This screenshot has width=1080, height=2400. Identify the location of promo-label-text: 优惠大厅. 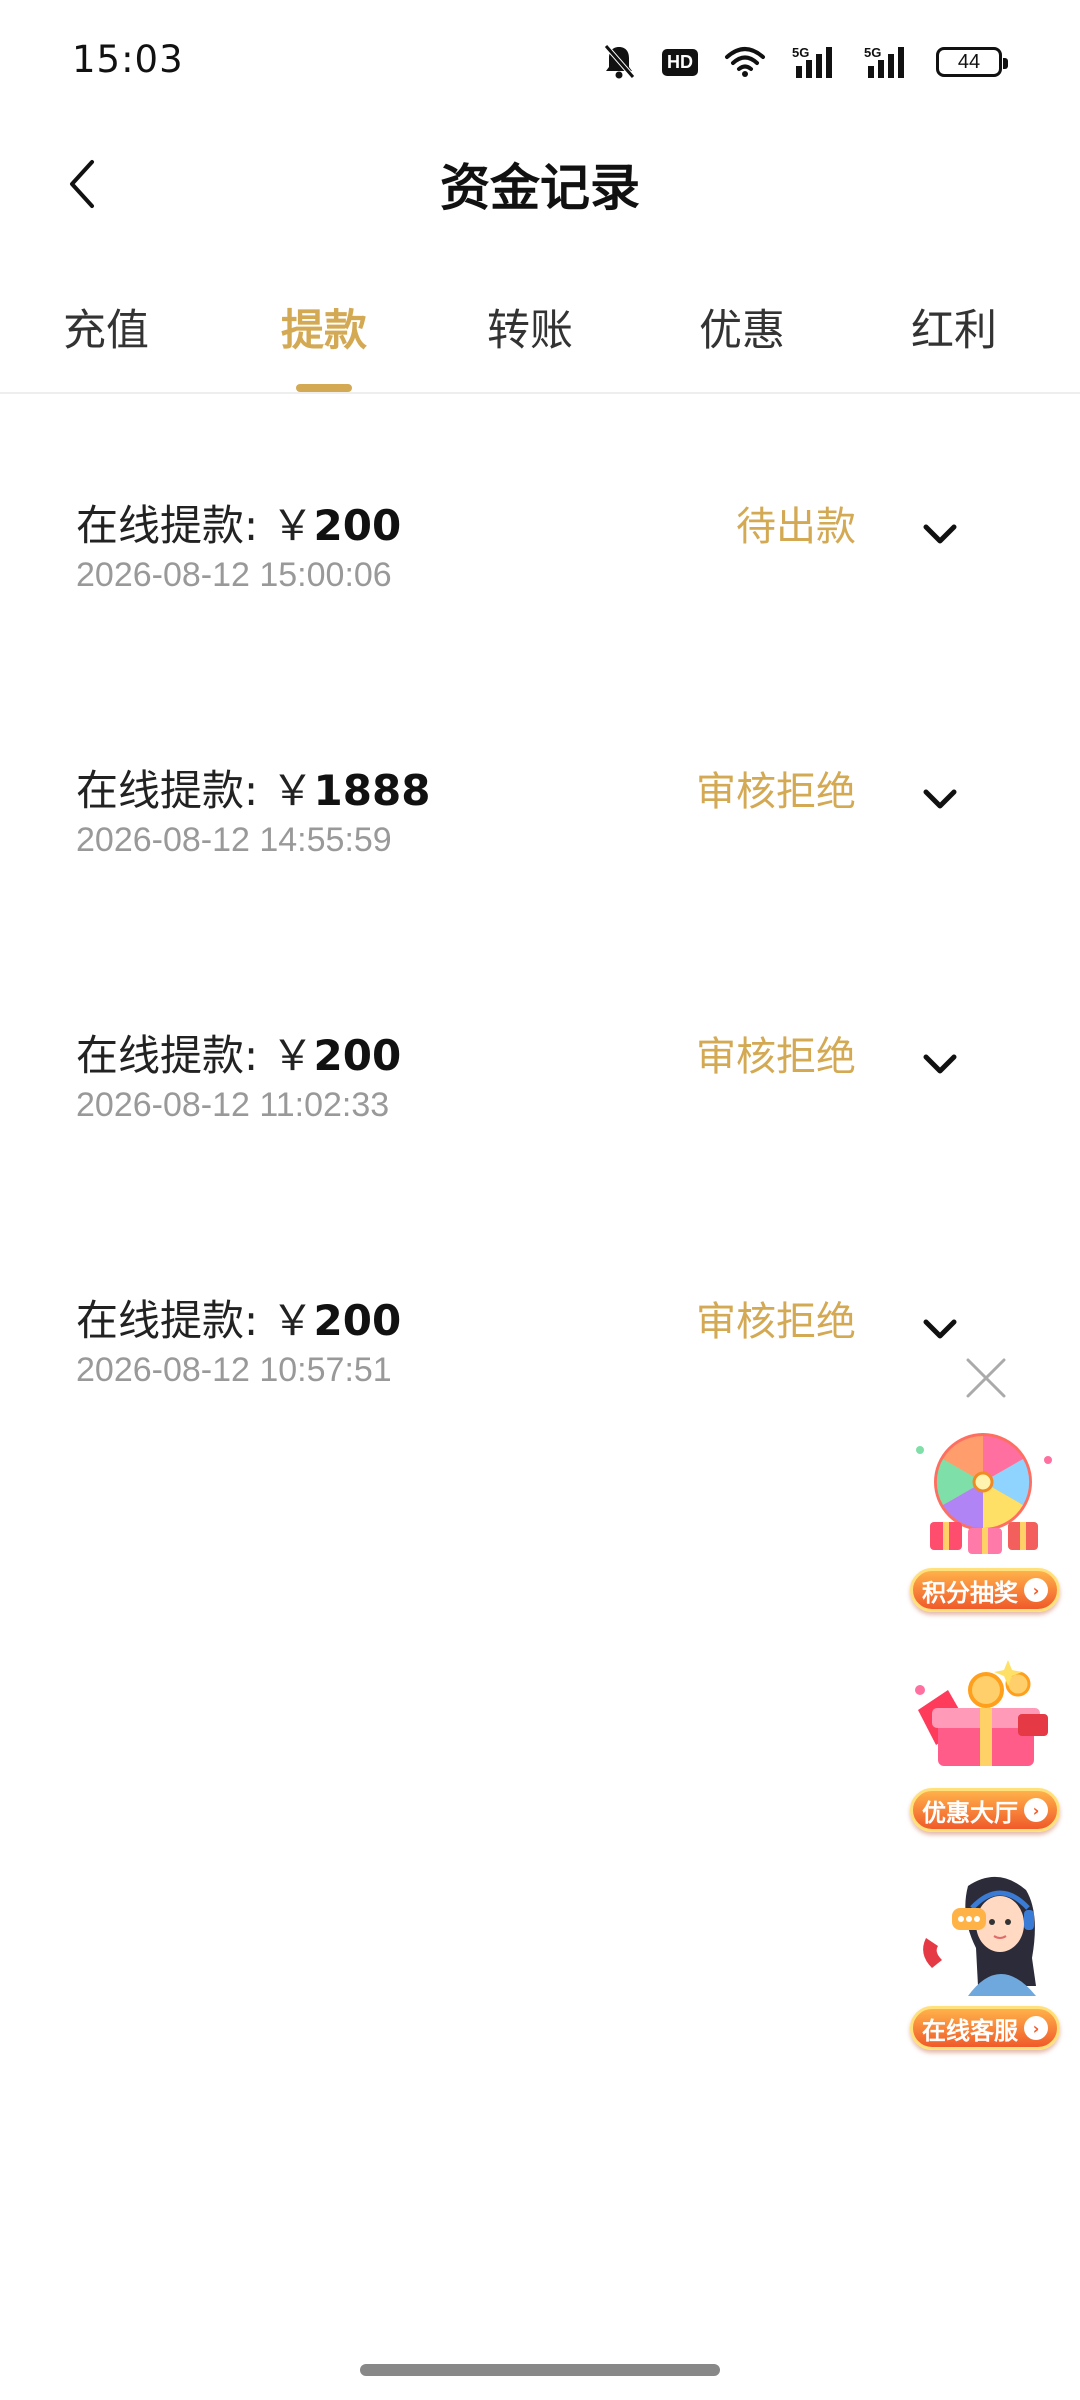
(970, 1812).